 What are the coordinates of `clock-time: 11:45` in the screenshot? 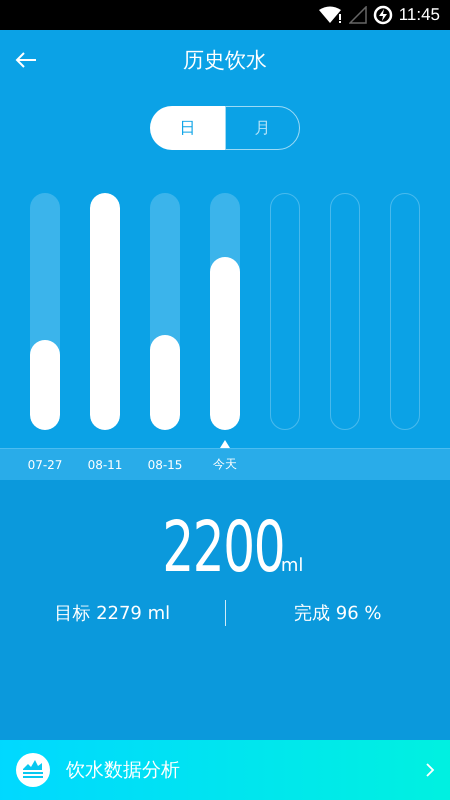 It's located at (419, 15).